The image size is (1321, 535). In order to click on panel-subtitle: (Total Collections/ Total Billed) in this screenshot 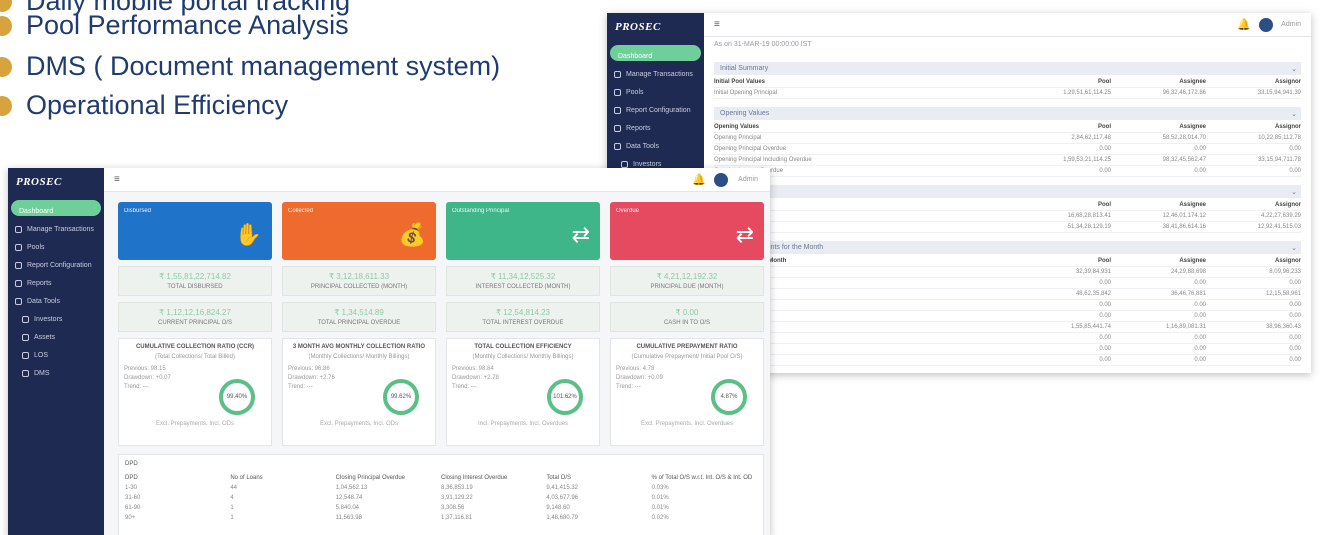, I will do `click(195, 357)`.